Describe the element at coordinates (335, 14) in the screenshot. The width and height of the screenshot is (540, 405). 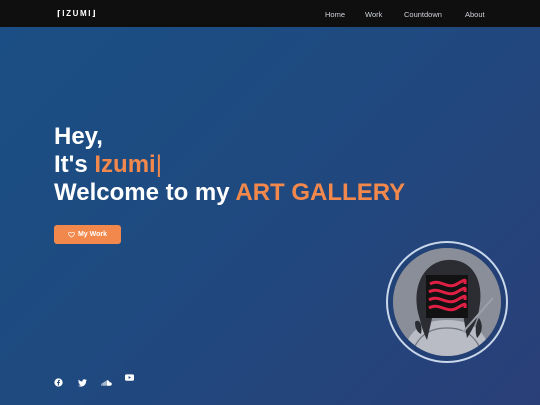
I see `nav-link-home: Home` at that location.